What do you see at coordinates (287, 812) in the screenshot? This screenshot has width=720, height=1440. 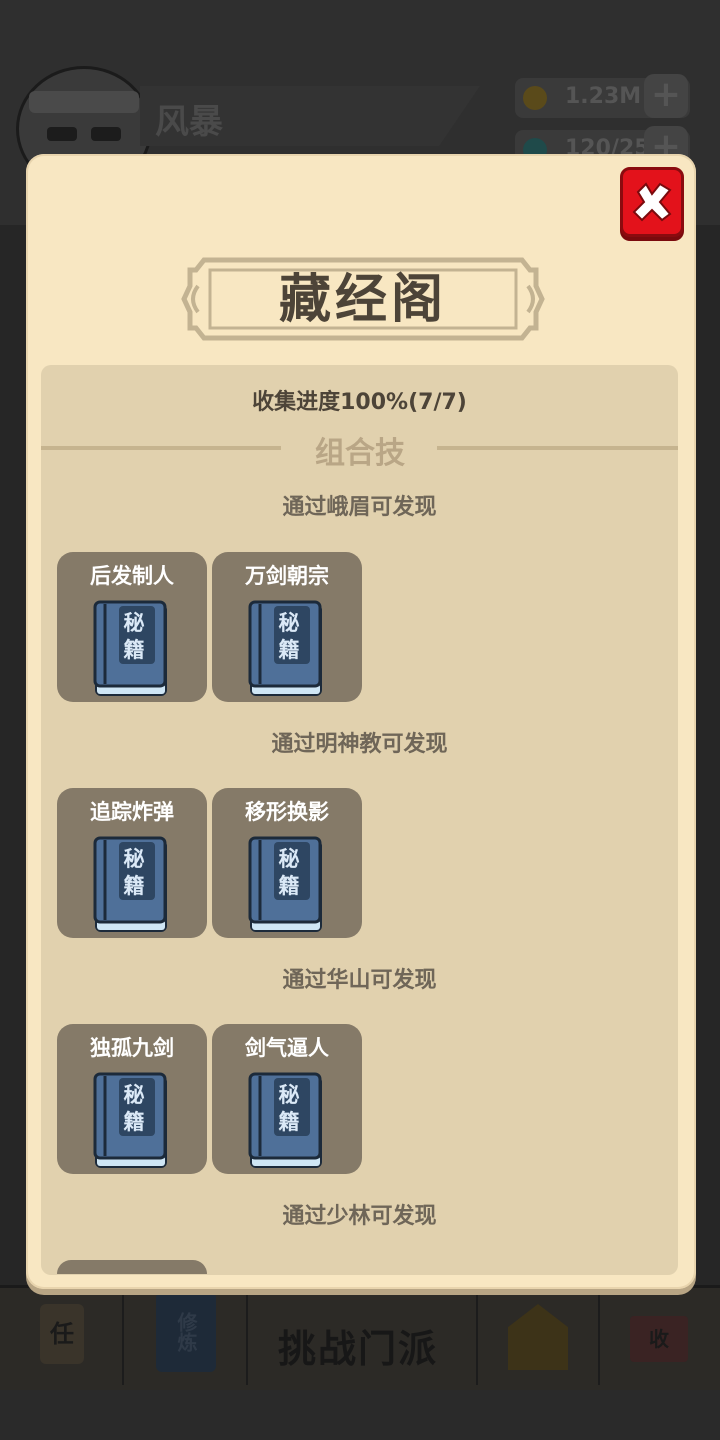 I see `skill-name: 移形换影` at bounding box center [287, 812].